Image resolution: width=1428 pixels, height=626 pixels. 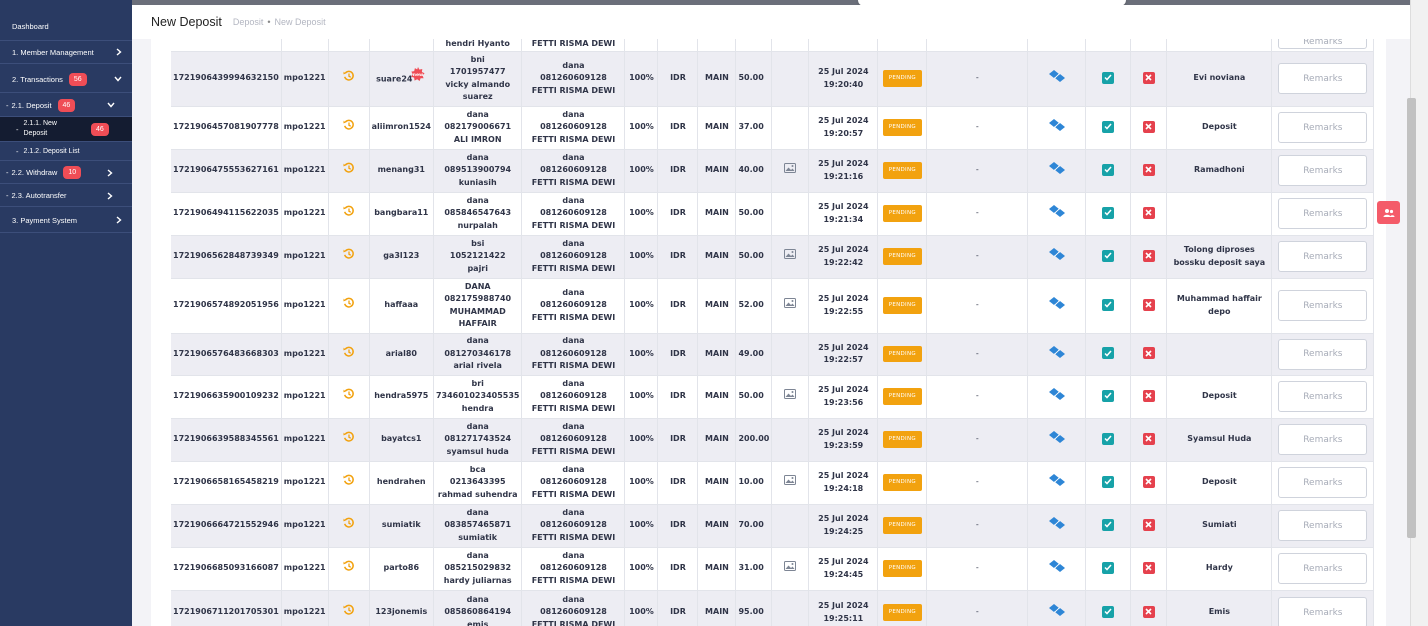 I want to click on sidebar-item-transactions: 2. Transactions 56, so click(x=66, y=79).